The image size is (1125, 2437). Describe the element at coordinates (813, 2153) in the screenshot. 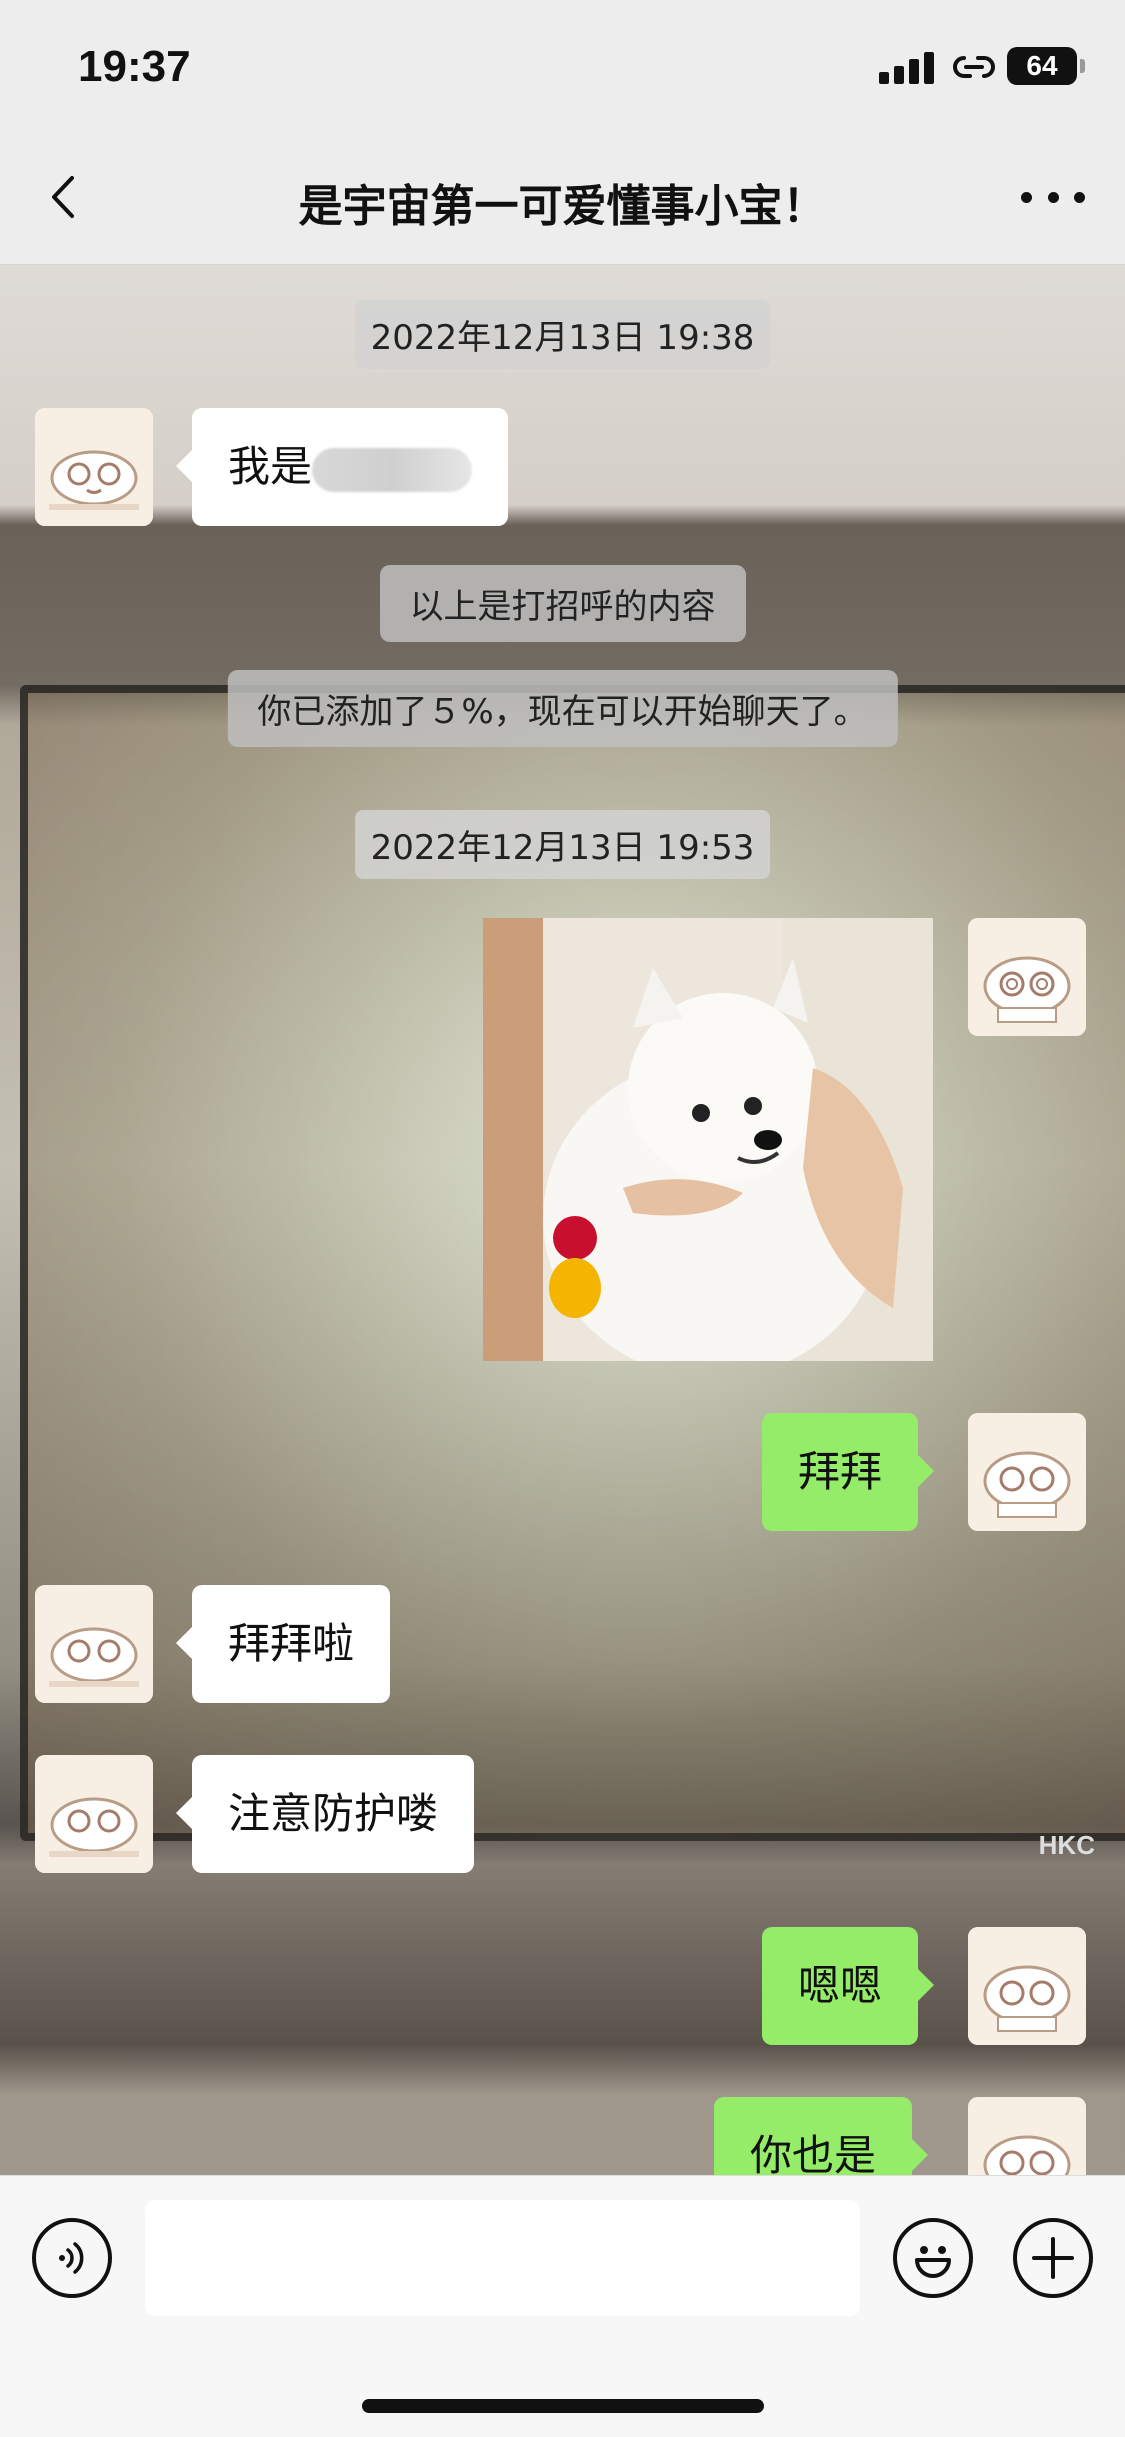

I see `message-text: 你也是` at that location.